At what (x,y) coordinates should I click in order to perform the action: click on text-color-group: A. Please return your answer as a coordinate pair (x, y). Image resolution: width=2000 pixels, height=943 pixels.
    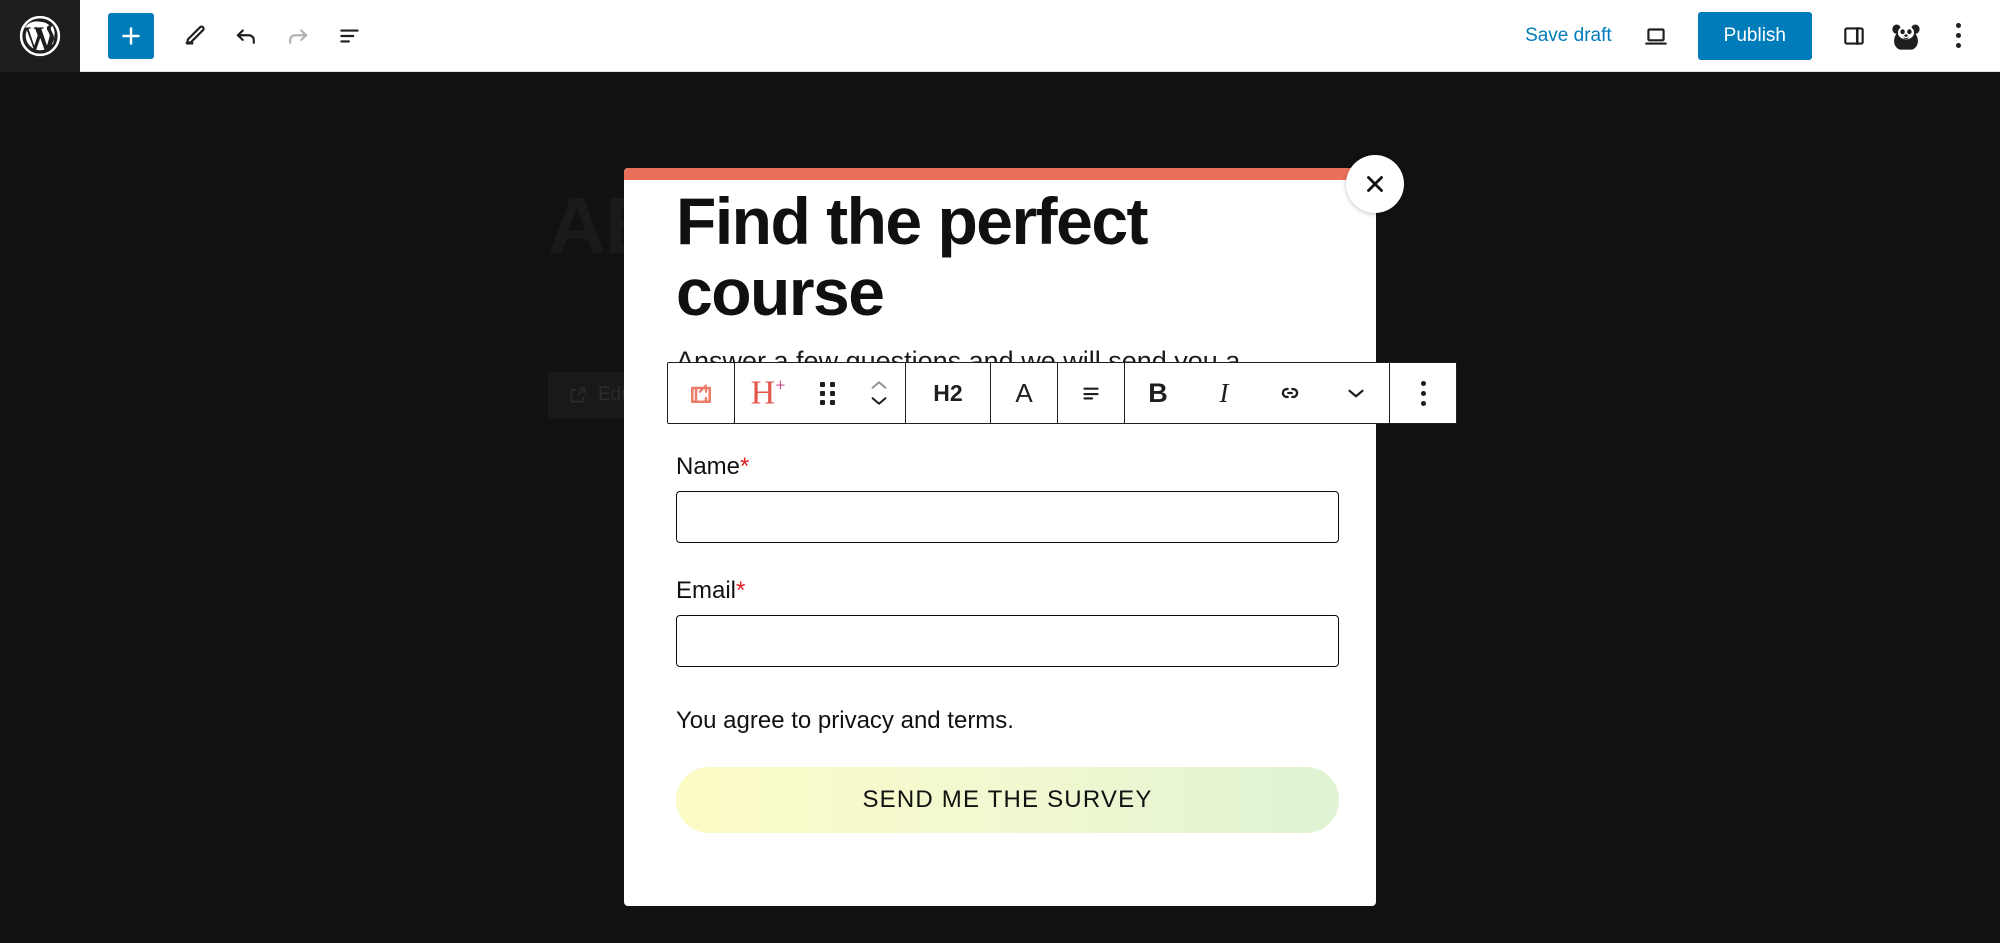
    Looking at the image, I should click on (1024, 393).